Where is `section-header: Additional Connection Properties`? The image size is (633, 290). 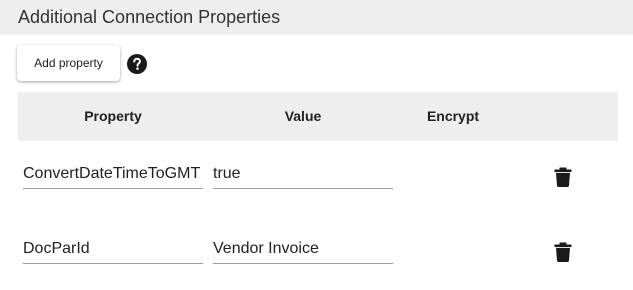
section-header: Additional Connection Properties is located at coordinates (316, 17).